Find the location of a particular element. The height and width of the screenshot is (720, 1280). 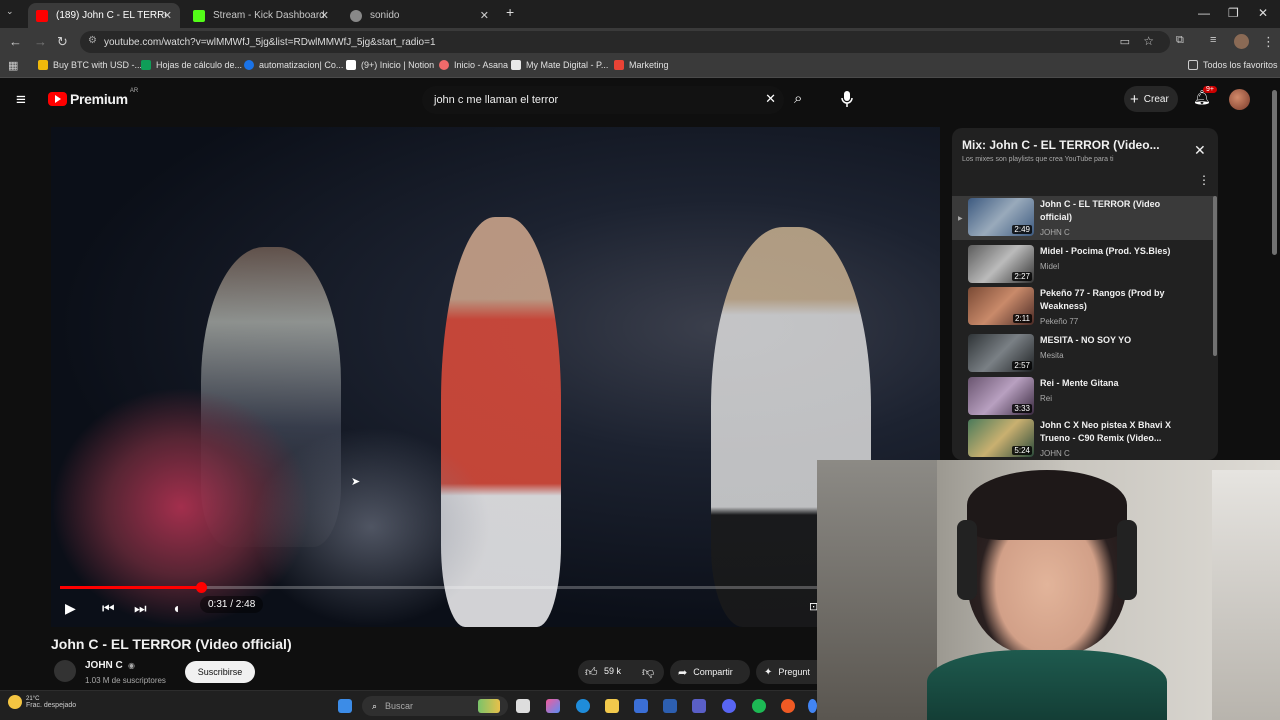

playlist-item: 2:57 MESITA - NO SOY YO Mesita is located at coordinates (1085, 354).